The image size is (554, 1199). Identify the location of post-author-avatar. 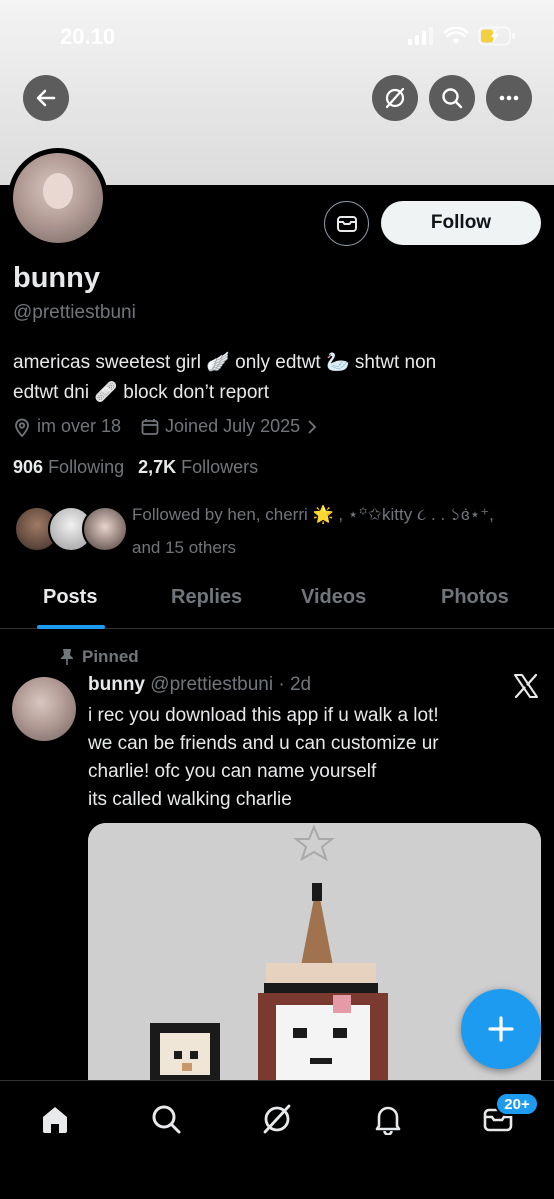
(44, 709).